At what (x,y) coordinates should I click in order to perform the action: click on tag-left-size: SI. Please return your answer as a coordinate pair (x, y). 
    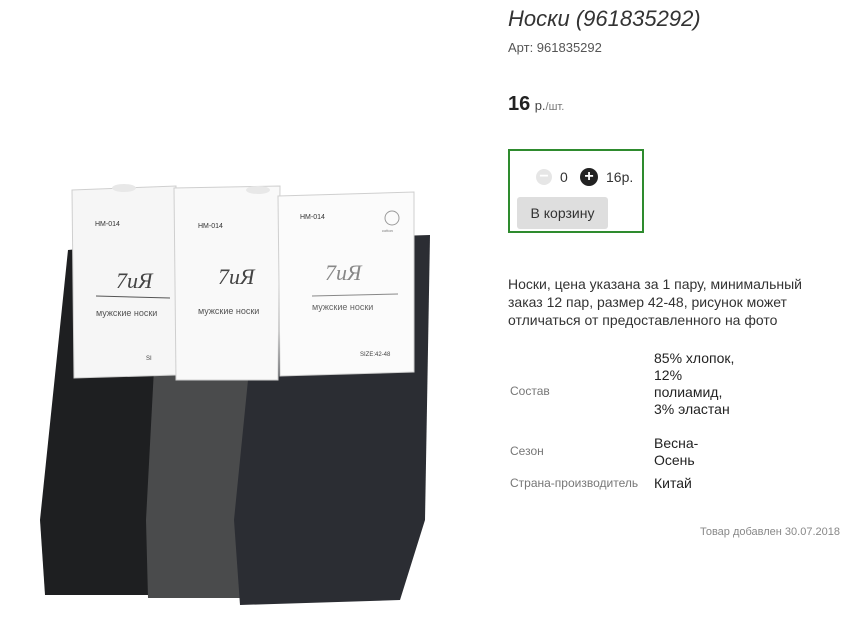
    Looking at the image, I should click on (149, 359).